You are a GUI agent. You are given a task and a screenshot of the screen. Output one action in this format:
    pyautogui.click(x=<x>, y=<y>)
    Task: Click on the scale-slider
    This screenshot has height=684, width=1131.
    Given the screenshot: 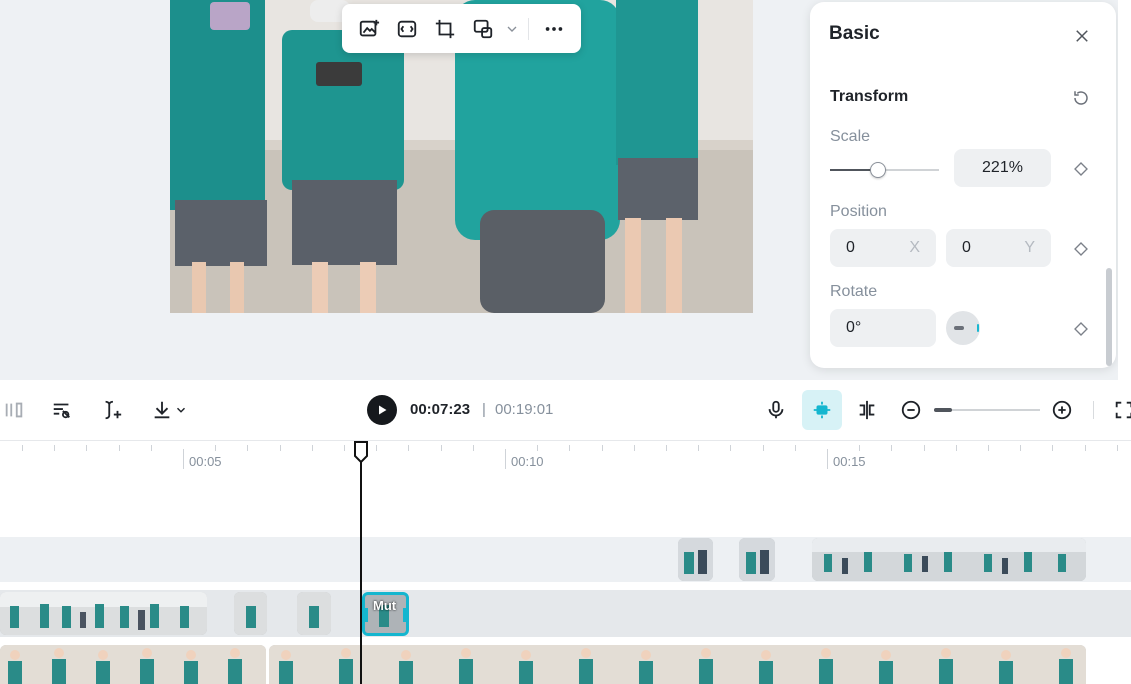 What is the action you would take?
    pyautogui.click(x=884, y=170)
    